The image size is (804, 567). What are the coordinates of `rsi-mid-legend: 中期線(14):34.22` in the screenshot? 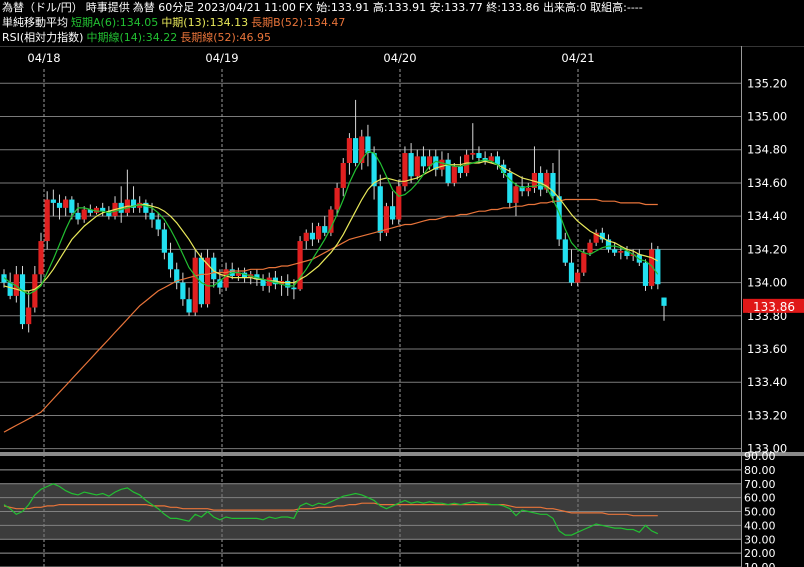 It's located at (132, 37).